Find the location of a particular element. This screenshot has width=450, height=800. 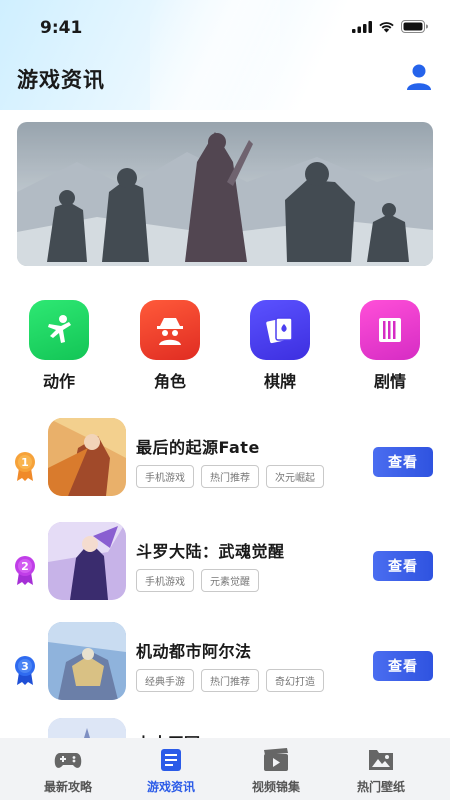

tab-video-collection: 视频锦集 is located at coordinates (276, 771).